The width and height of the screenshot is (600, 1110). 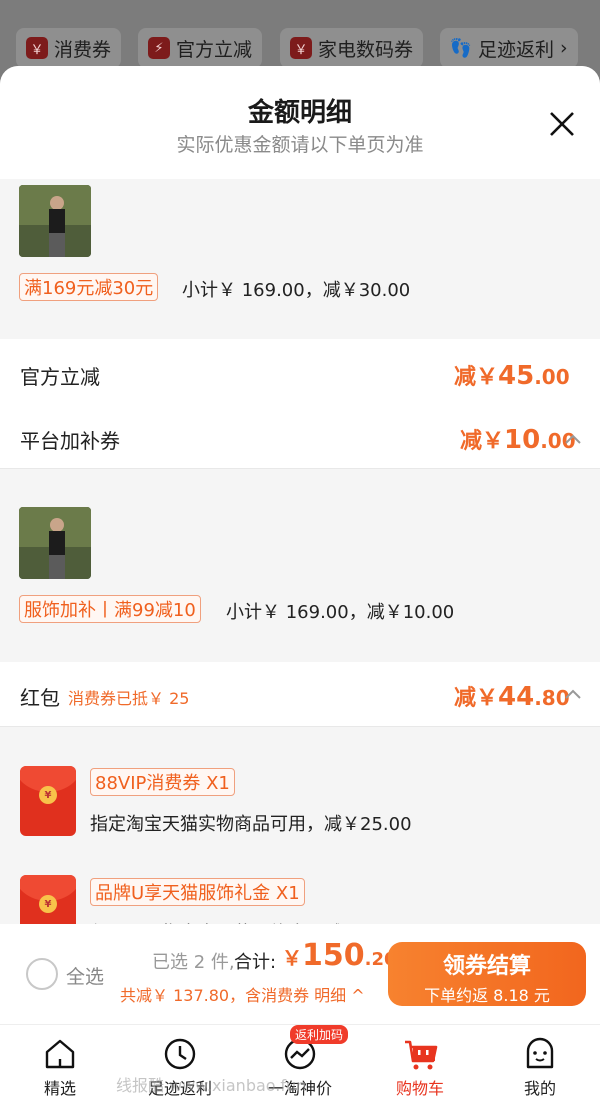 I want to click on amount-int: 45, so click(x=516, y=376).